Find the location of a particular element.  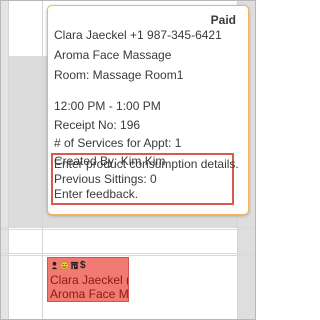

smiley-icon is located at coordinates (64, 265).